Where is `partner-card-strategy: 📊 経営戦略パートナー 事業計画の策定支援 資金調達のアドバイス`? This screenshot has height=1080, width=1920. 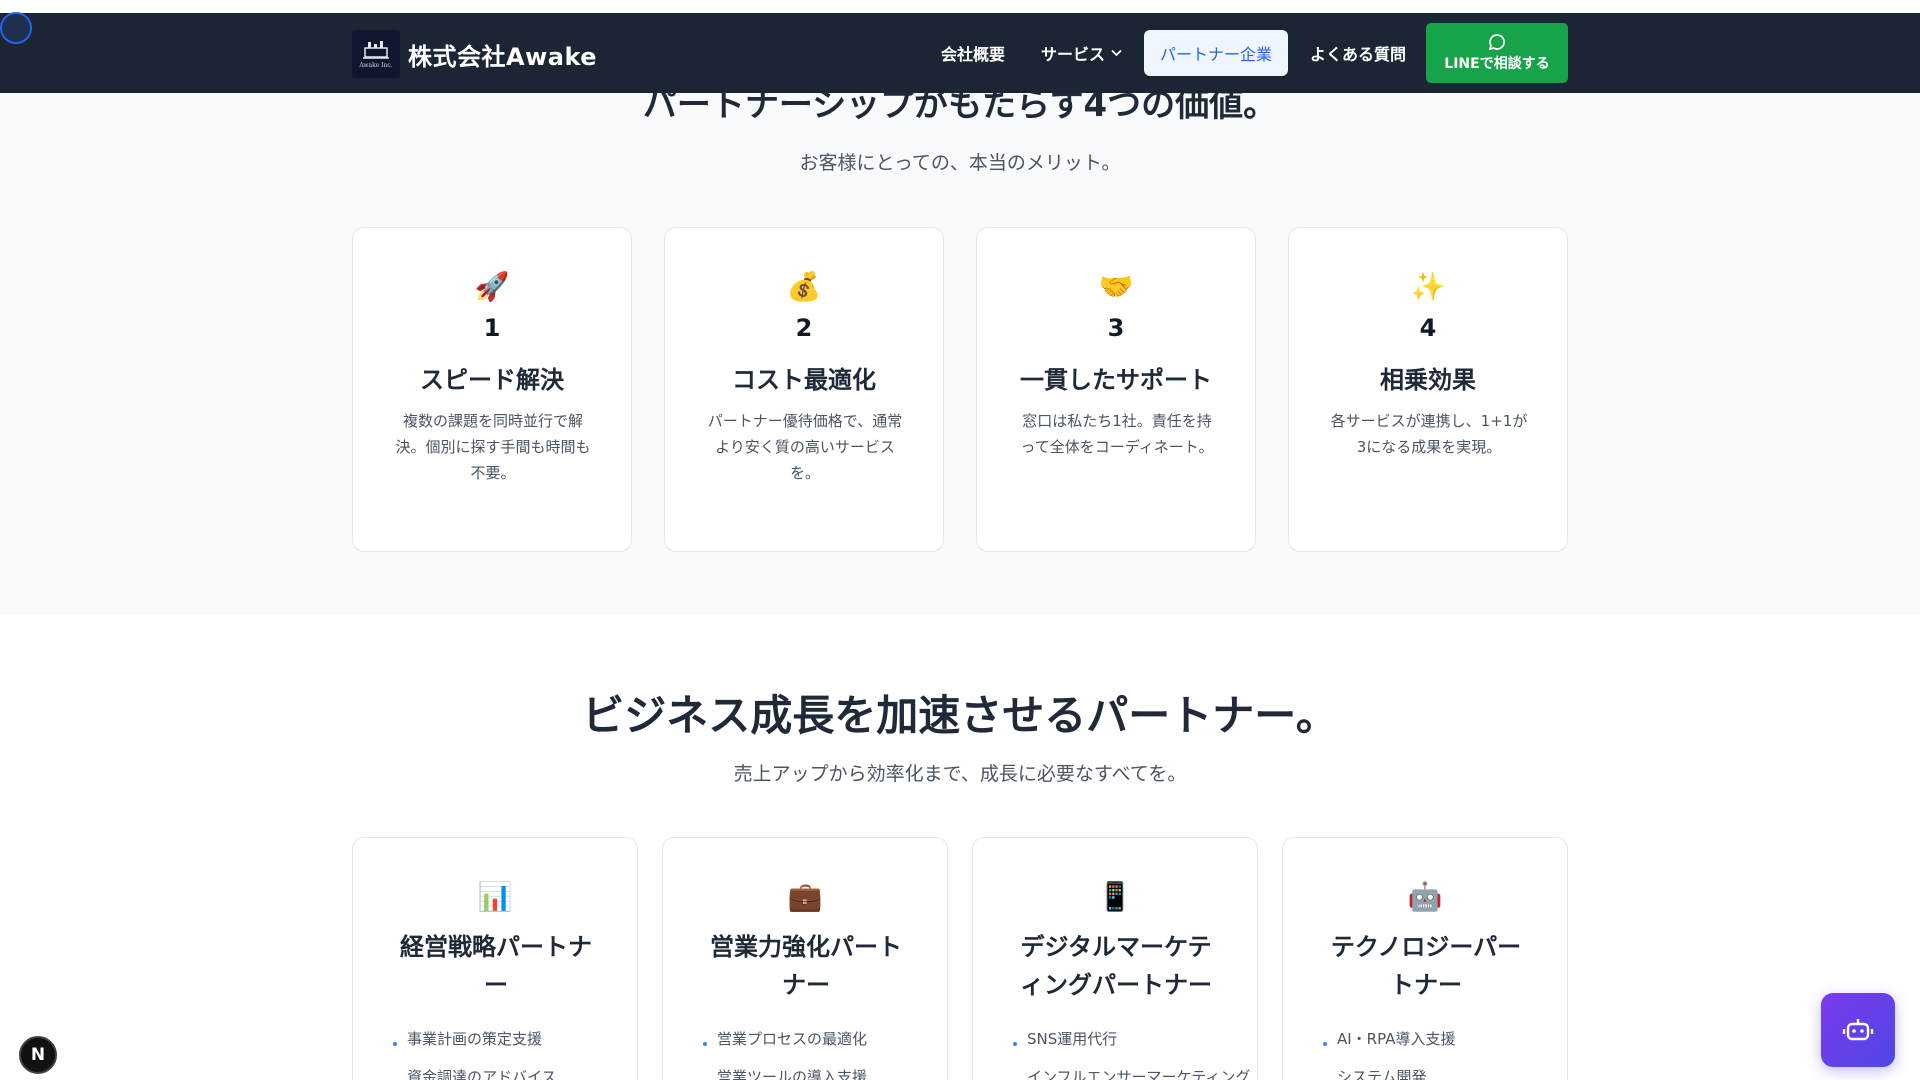
partner-card-strategy: 📊 経営戦略パートナー 事業計画の策定支援 資金調達のアドバイス is located at coordinates (495, 958).